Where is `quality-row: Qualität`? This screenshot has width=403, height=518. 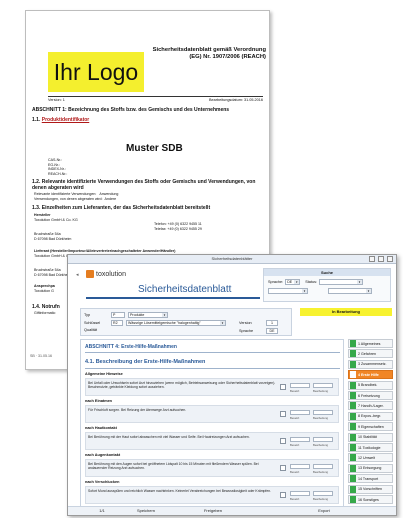 quality-row: Qualität is located at coordinates (91, 330).